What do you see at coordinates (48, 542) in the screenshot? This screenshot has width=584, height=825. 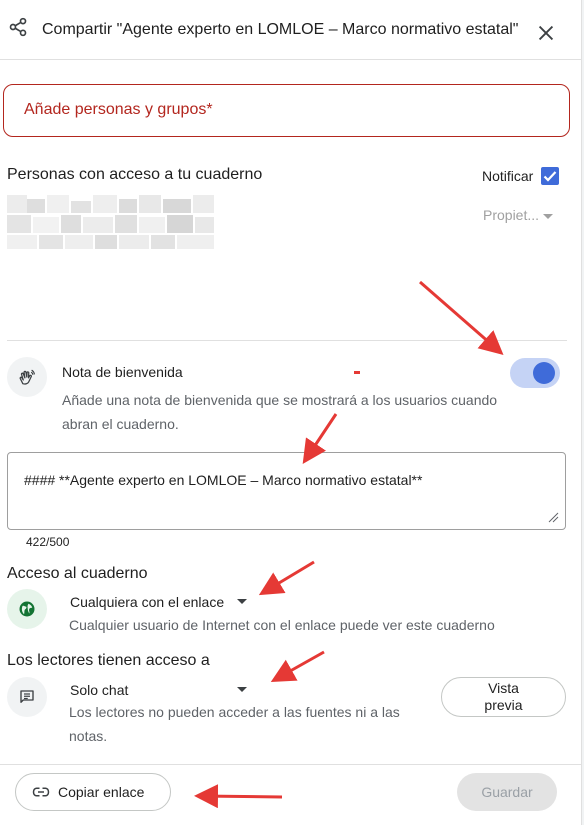 I see `char-counter: 422/500` at bounding box center [48, 542].